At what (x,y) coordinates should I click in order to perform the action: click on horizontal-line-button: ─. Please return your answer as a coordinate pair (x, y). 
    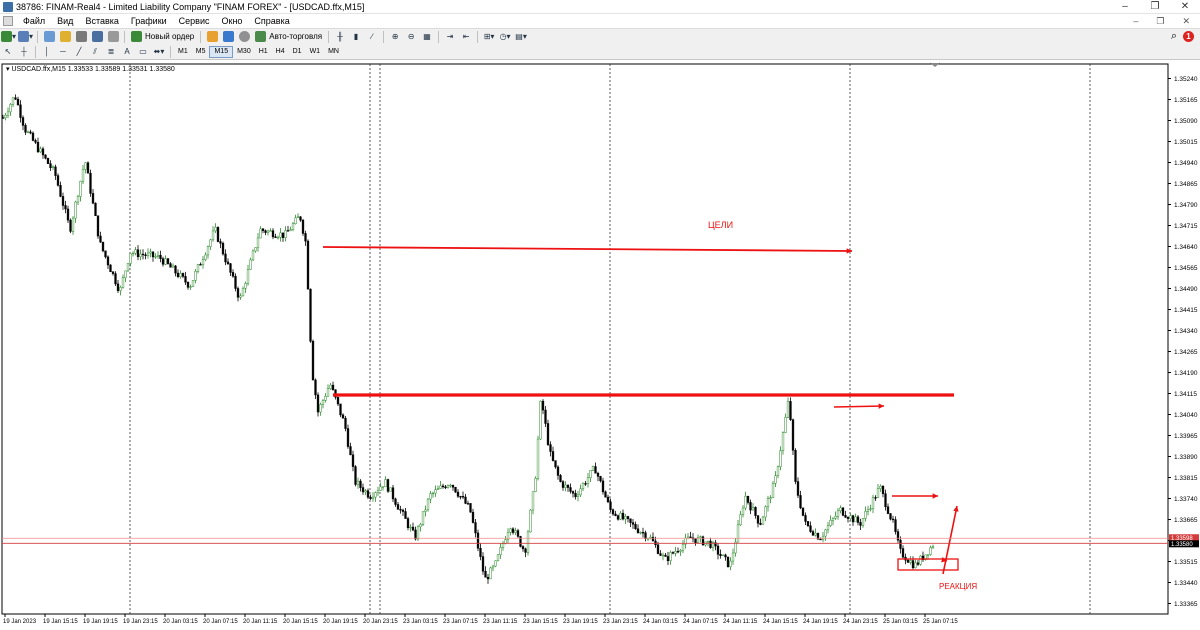
    Looking at the image, I should click on (63, 51).